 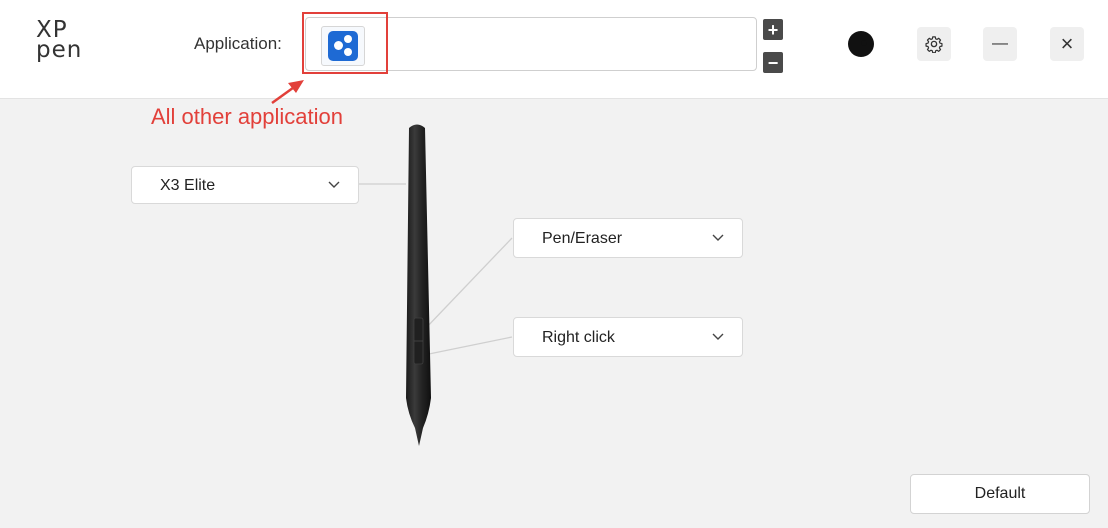 What do you see at coordinates (582, 238) in the screenshot?
I see `upper-button-value: Pen/Eraser` at bounding box center [582, 238].